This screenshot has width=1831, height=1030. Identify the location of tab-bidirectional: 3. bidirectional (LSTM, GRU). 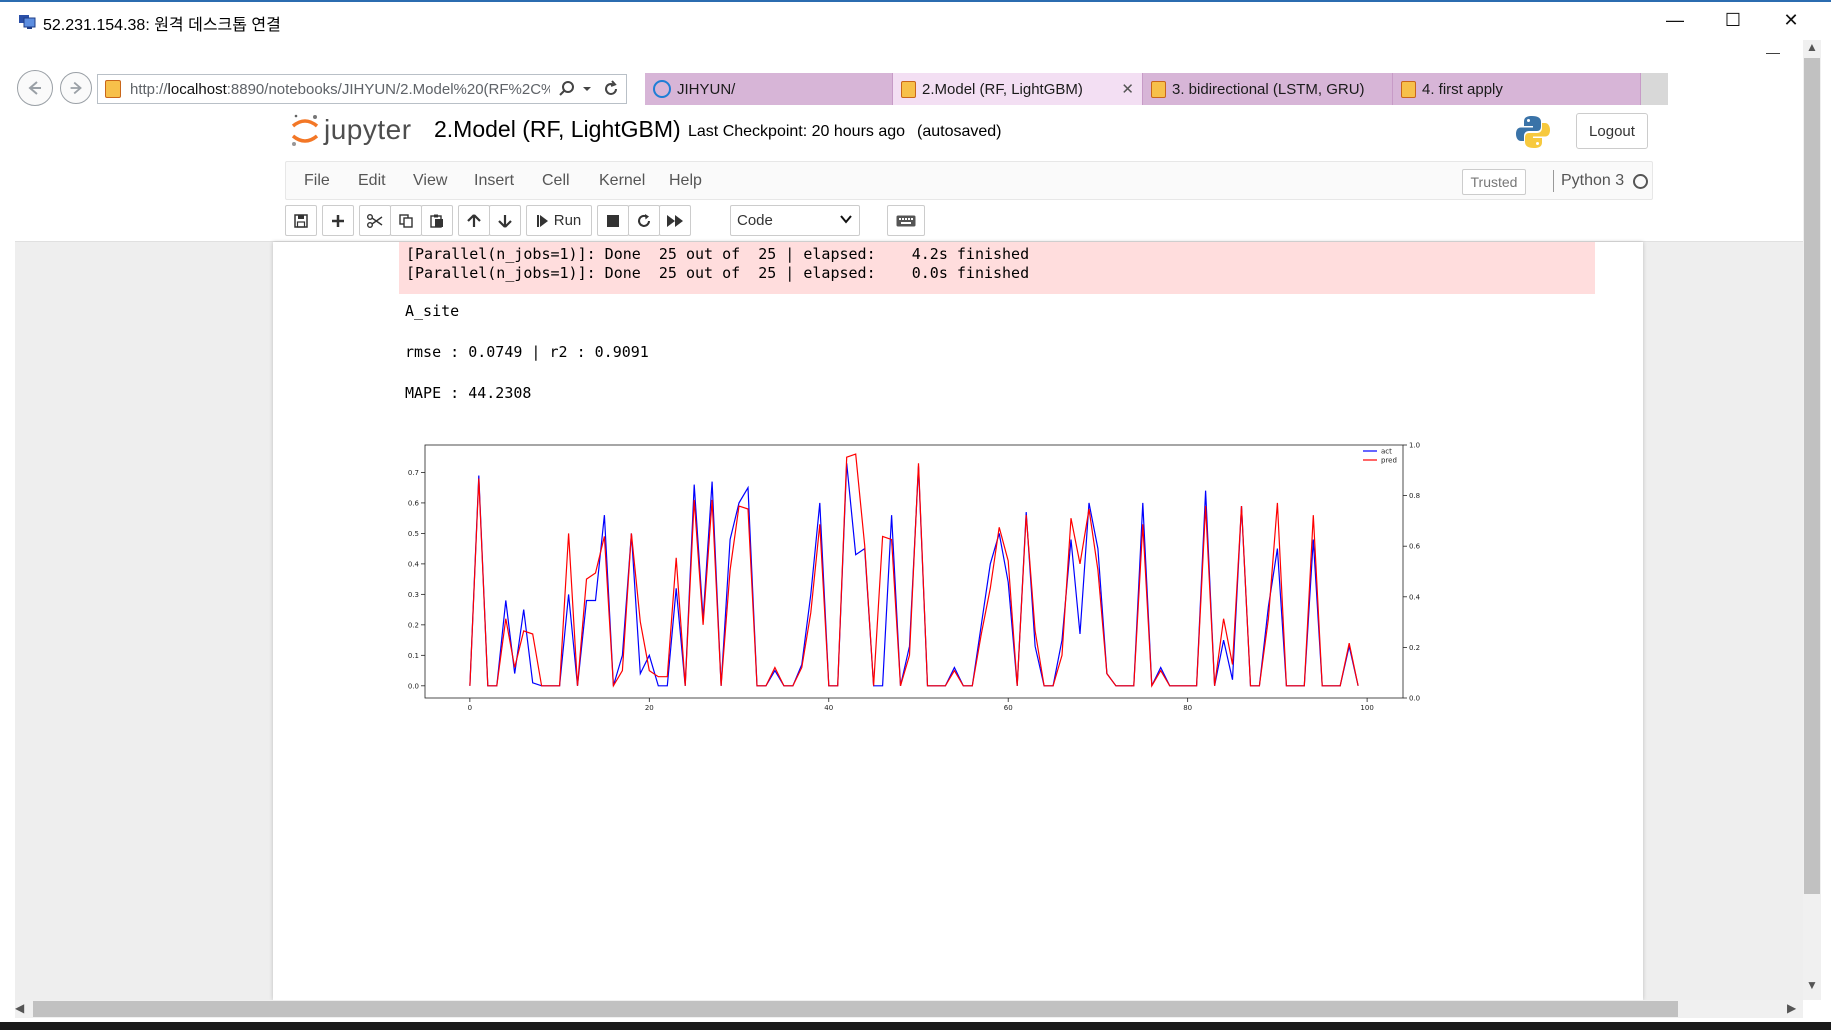
(1268, 89).